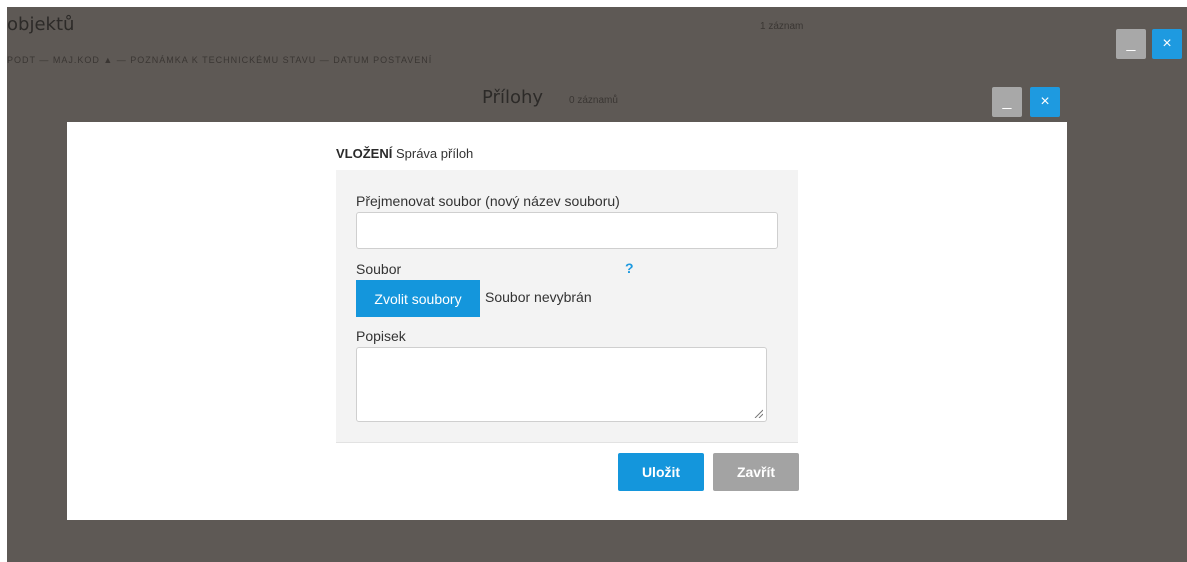 This screenshot has height=562, width=1187. Describe the element at coordinates (513, 97) in the screenshot. I see `dialog-title: Přílohy` at that location.